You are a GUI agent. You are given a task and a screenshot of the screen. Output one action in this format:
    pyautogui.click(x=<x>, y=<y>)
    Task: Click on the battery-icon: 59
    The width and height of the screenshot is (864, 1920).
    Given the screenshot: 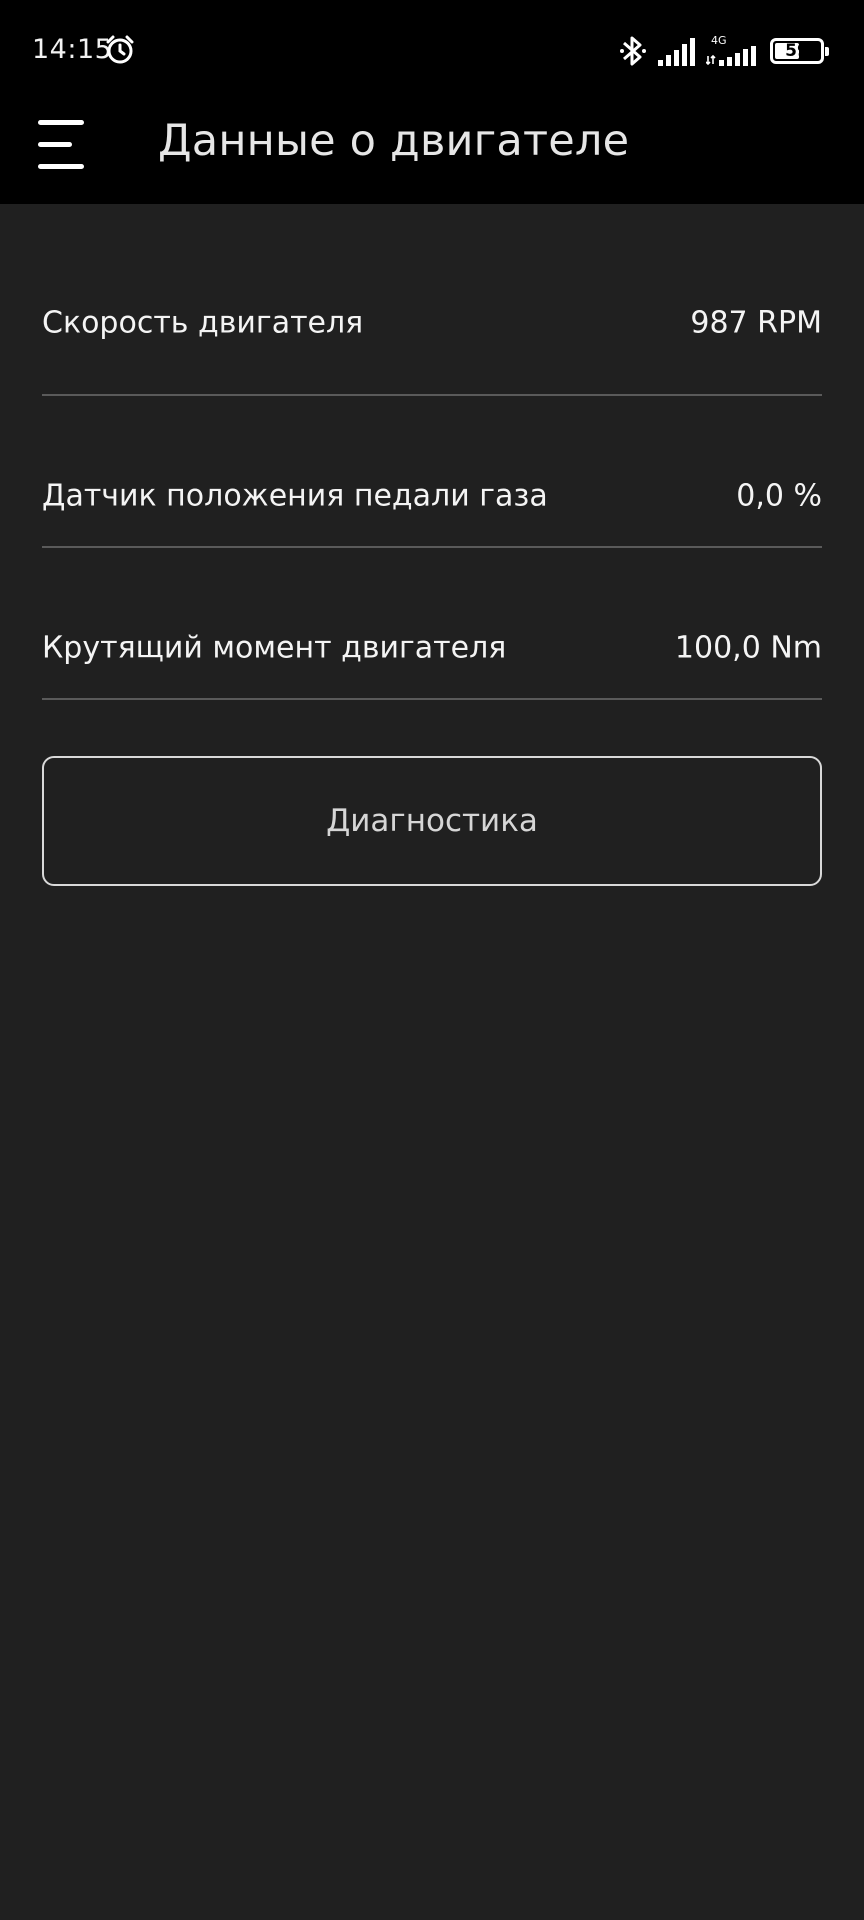 What is the action you would take?
    pyautogui.click(x=799, y=51)
    